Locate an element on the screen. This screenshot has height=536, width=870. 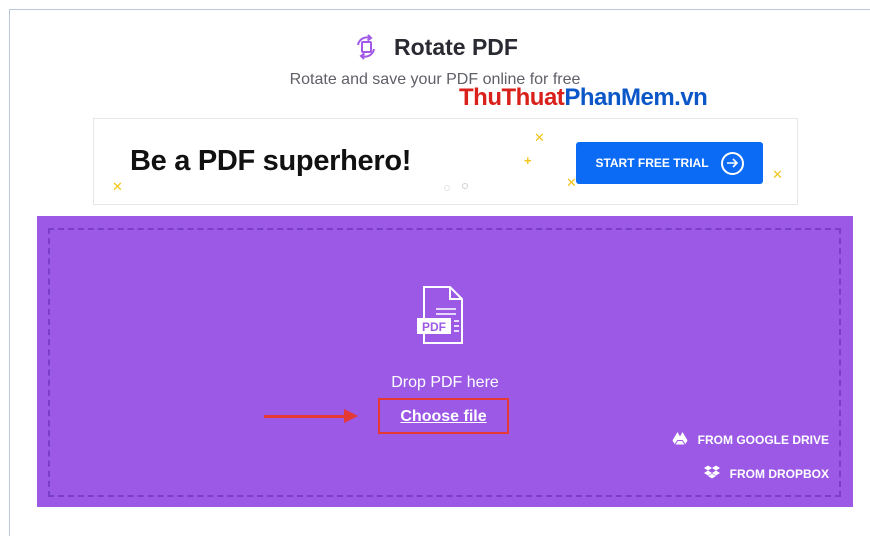
sparkle-icon: + is located at coordinates (528, 160).